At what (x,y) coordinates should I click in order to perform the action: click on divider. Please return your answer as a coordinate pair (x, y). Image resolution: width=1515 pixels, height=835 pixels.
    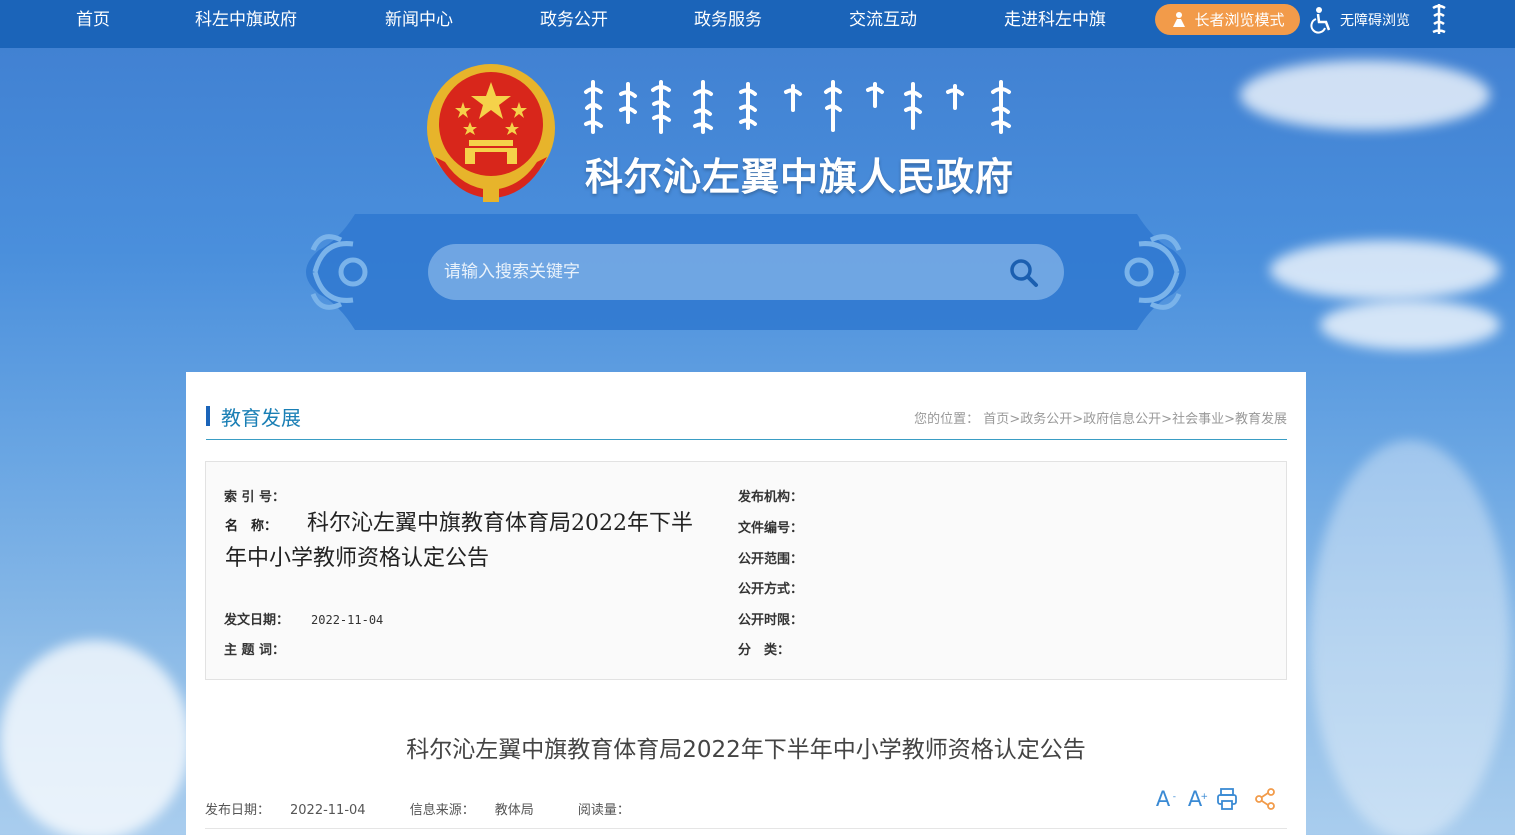
    Looking at the image, I should click on (746, 828).